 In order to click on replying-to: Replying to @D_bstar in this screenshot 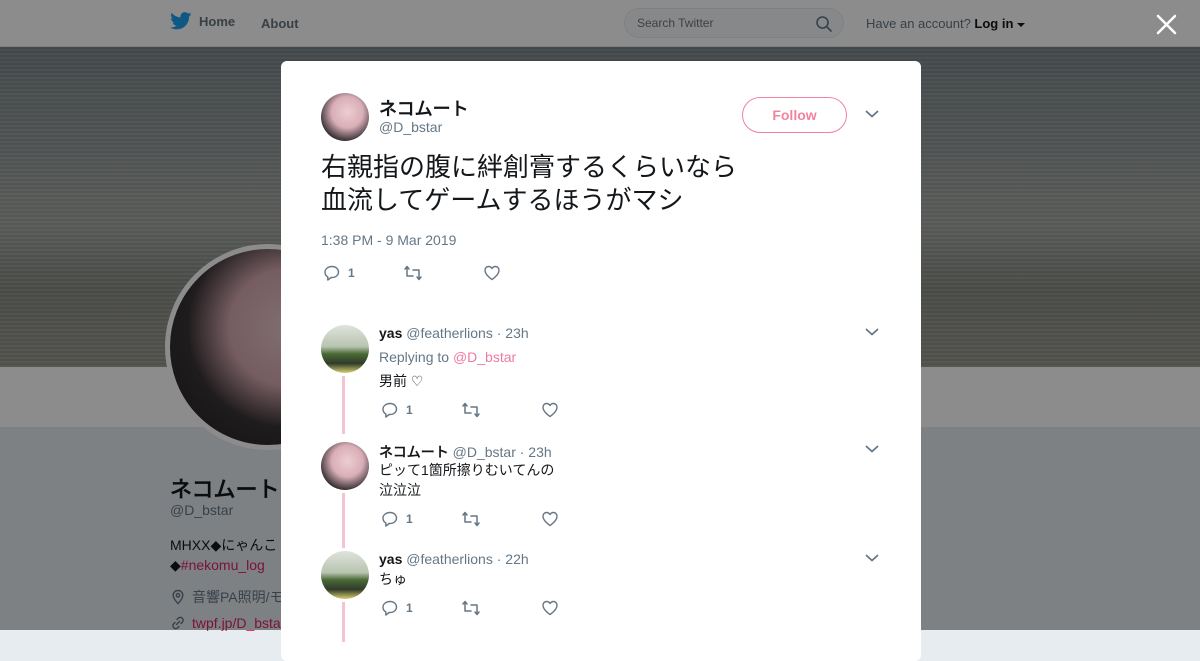, I will do `click(447, 357)`.